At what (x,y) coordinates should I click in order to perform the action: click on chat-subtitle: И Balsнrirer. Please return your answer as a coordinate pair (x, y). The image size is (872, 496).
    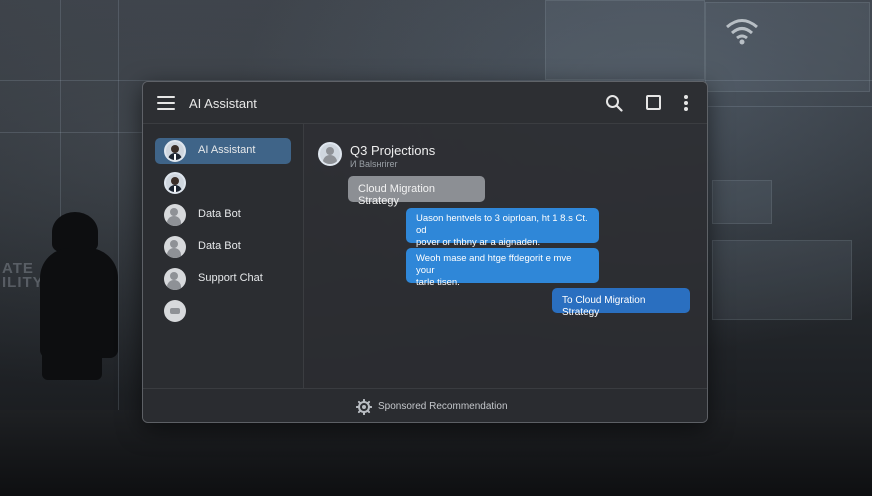
    Looking at the image, I should click on (374, 164).